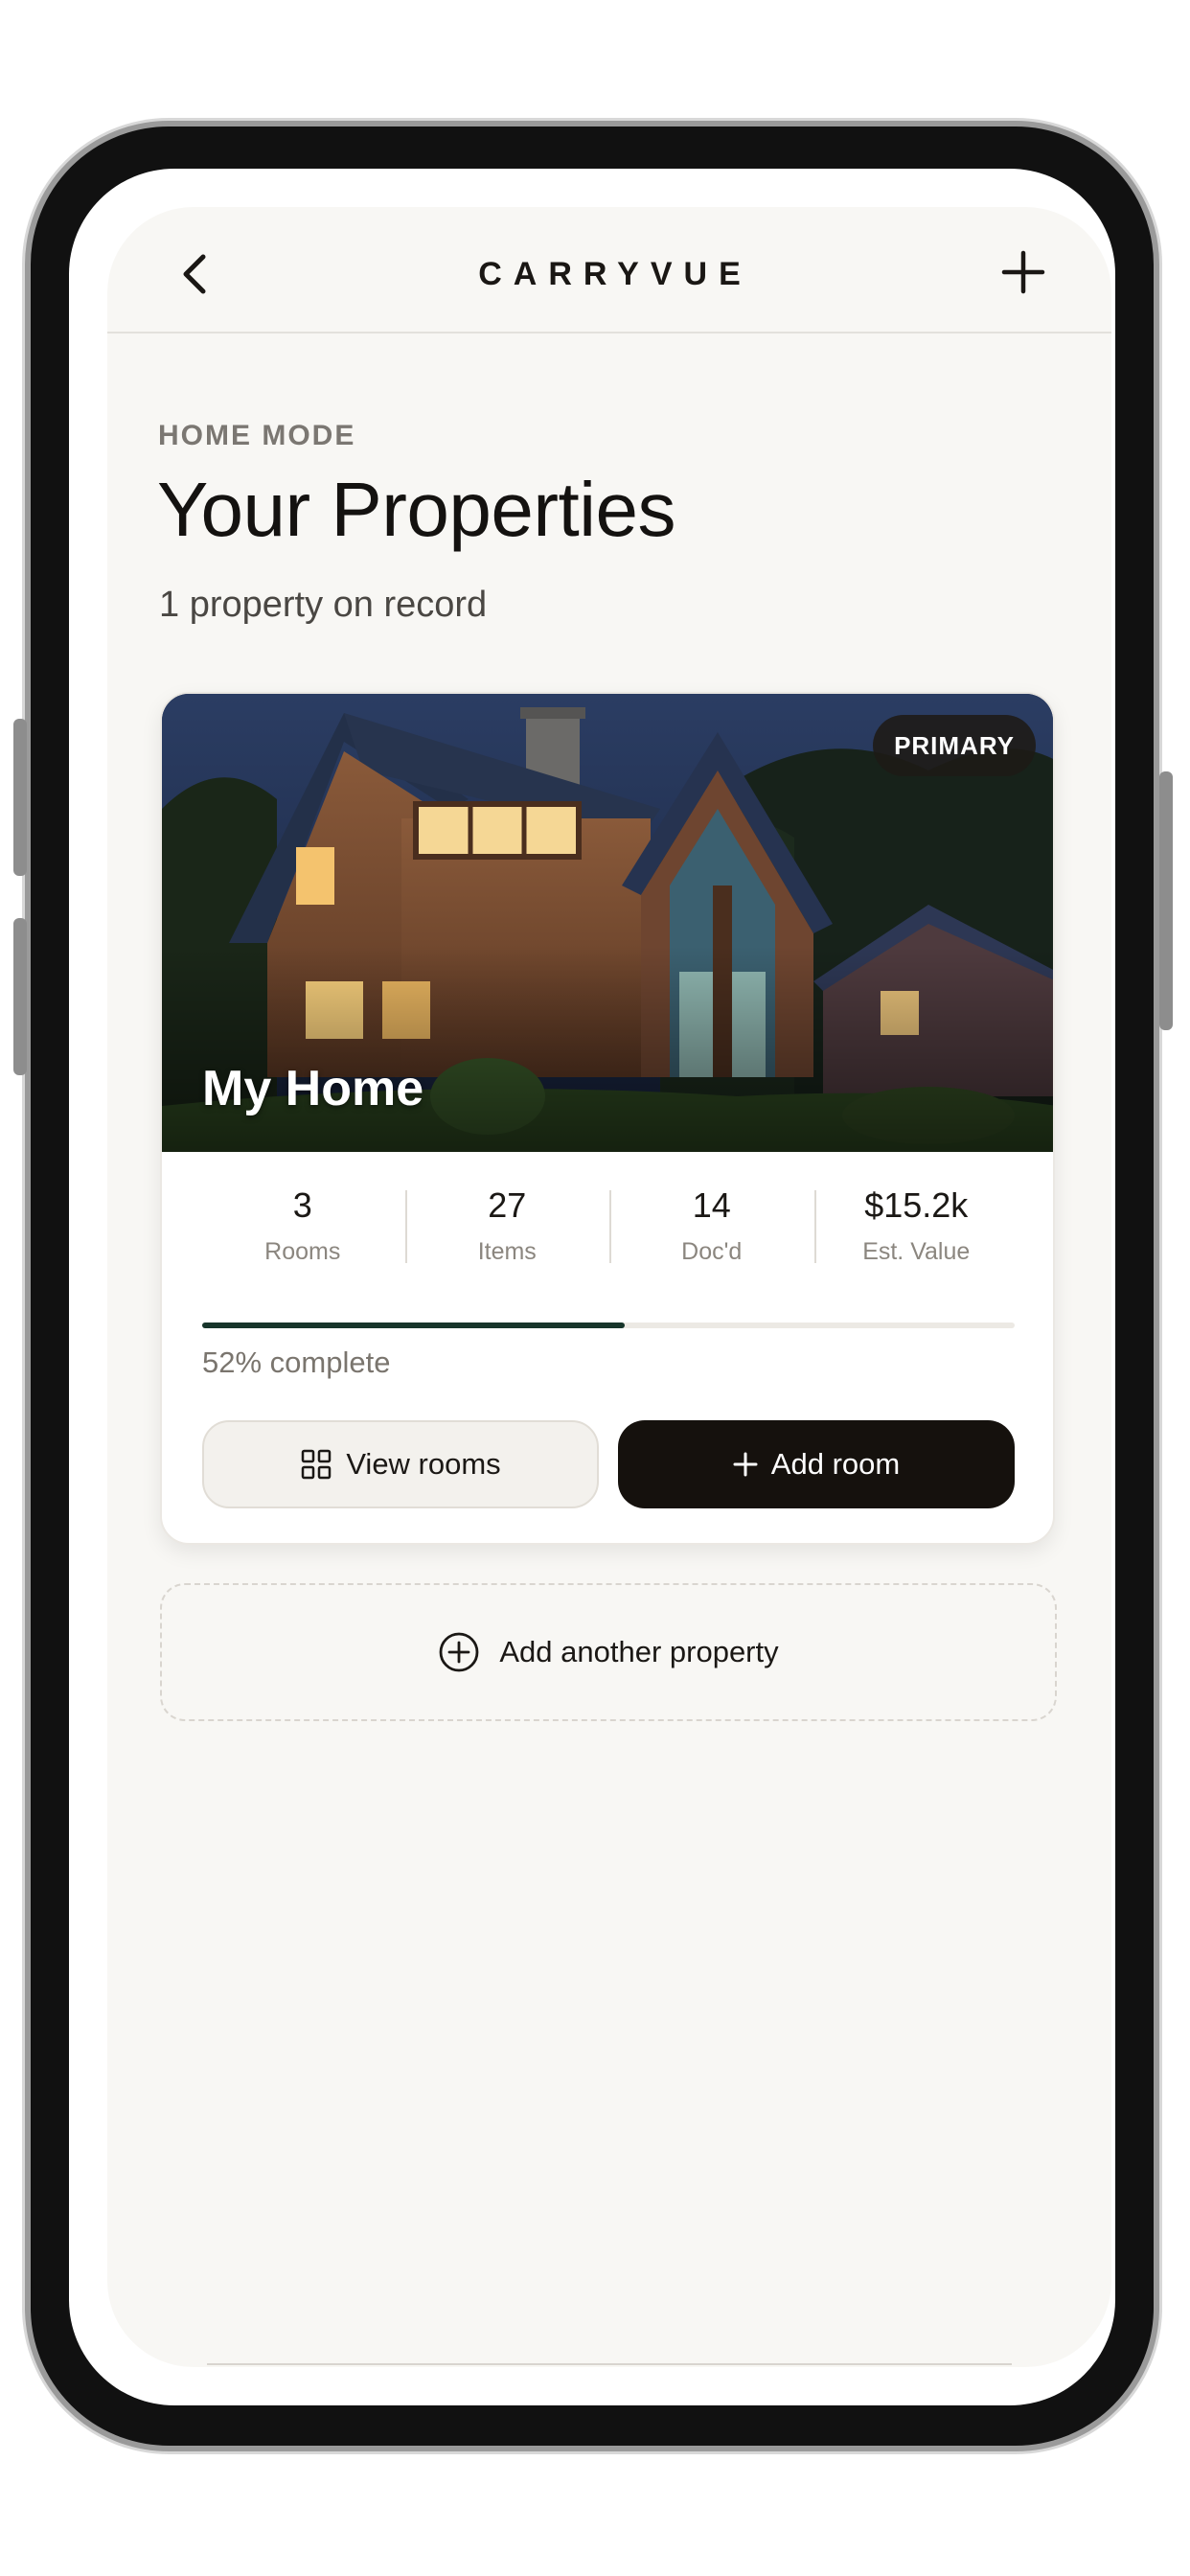  I want to click on mode-label: HOME MODE, so click(257, 435).